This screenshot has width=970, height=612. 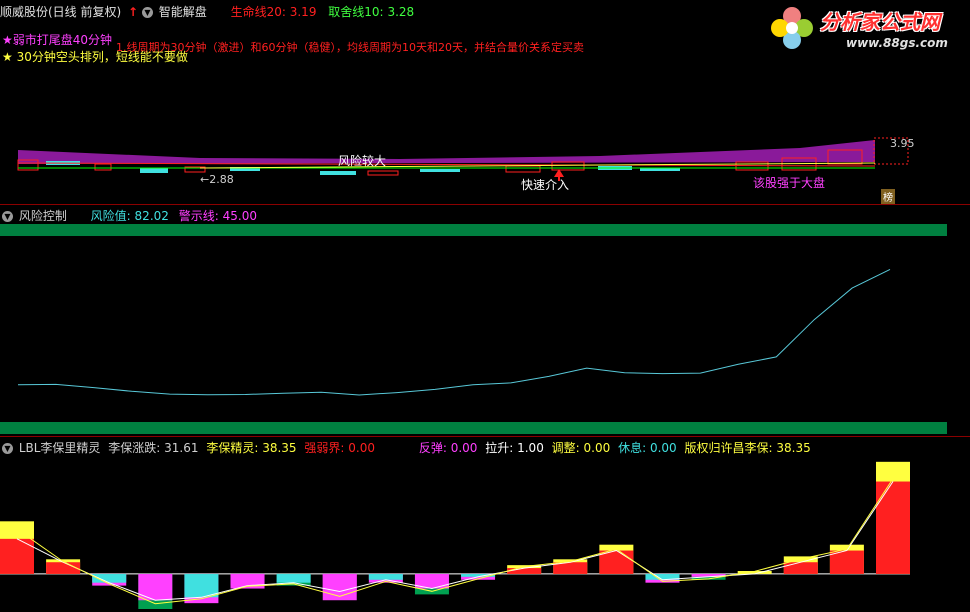 I want to click on annotation-enter: 快速介入, so click(x=545, y=185).